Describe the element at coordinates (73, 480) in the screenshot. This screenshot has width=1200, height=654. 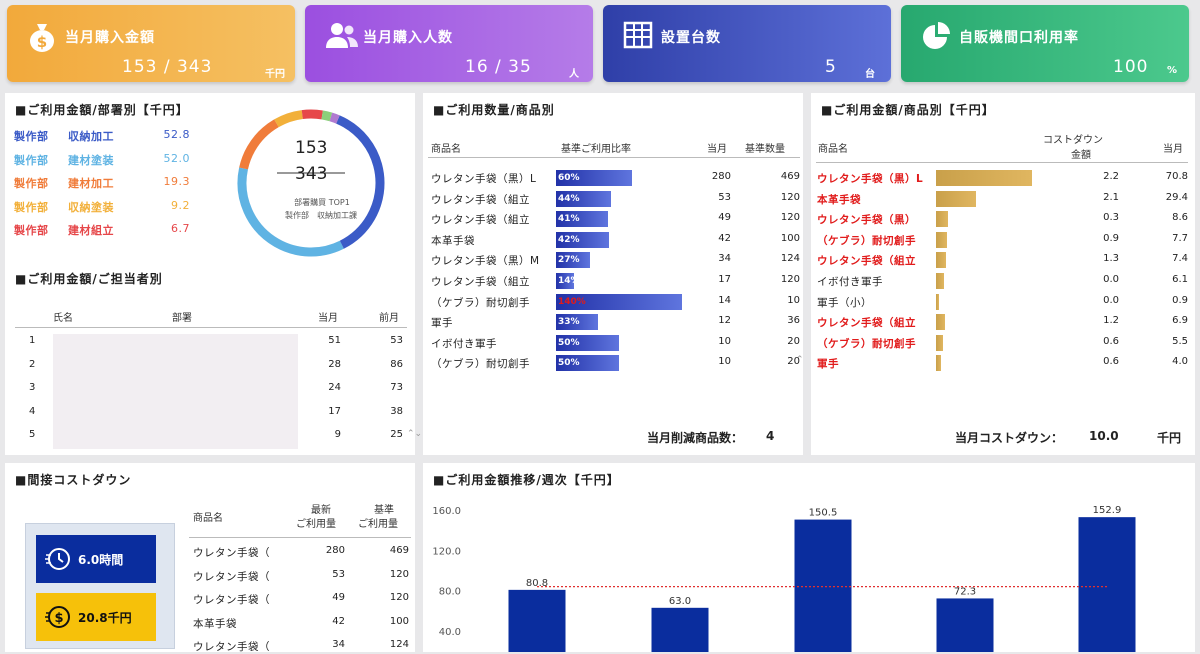
I see `indirect-title: ■間接コストダウン` at that location.